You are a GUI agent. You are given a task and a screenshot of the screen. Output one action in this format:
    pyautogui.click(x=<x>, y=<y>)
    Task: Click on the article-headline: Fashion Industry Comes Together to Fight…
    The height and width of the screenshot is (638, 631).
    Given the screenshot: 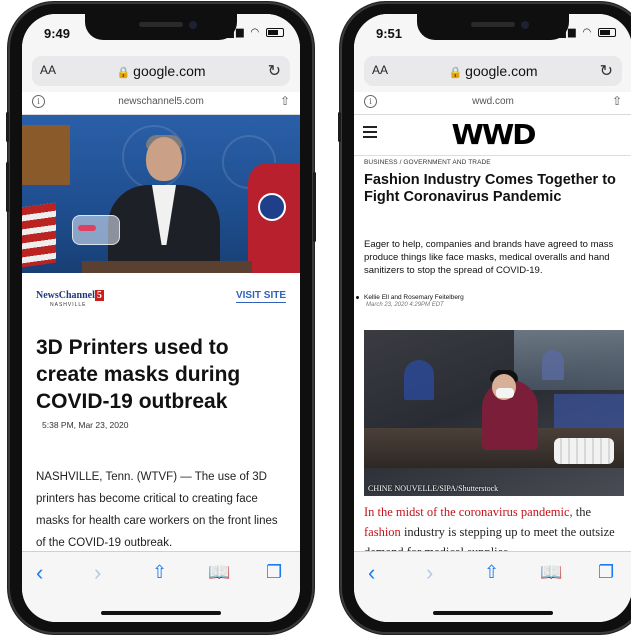 What is the action you would take?
    pyautogui.click(x=490, y=188)
    